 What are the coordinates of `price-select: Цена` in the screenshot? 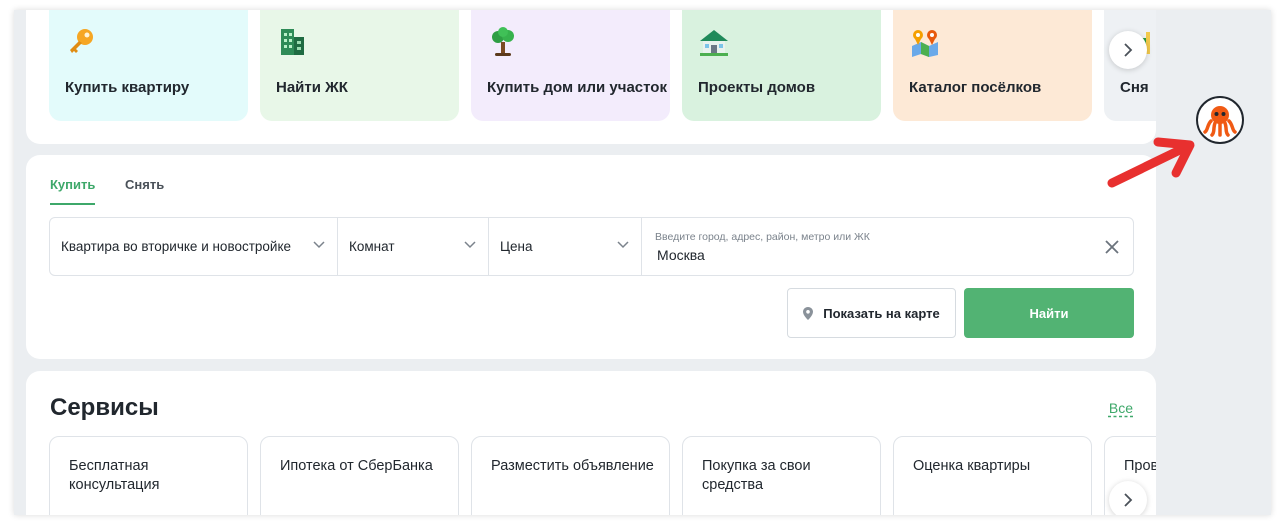 It's located at (565, 246).